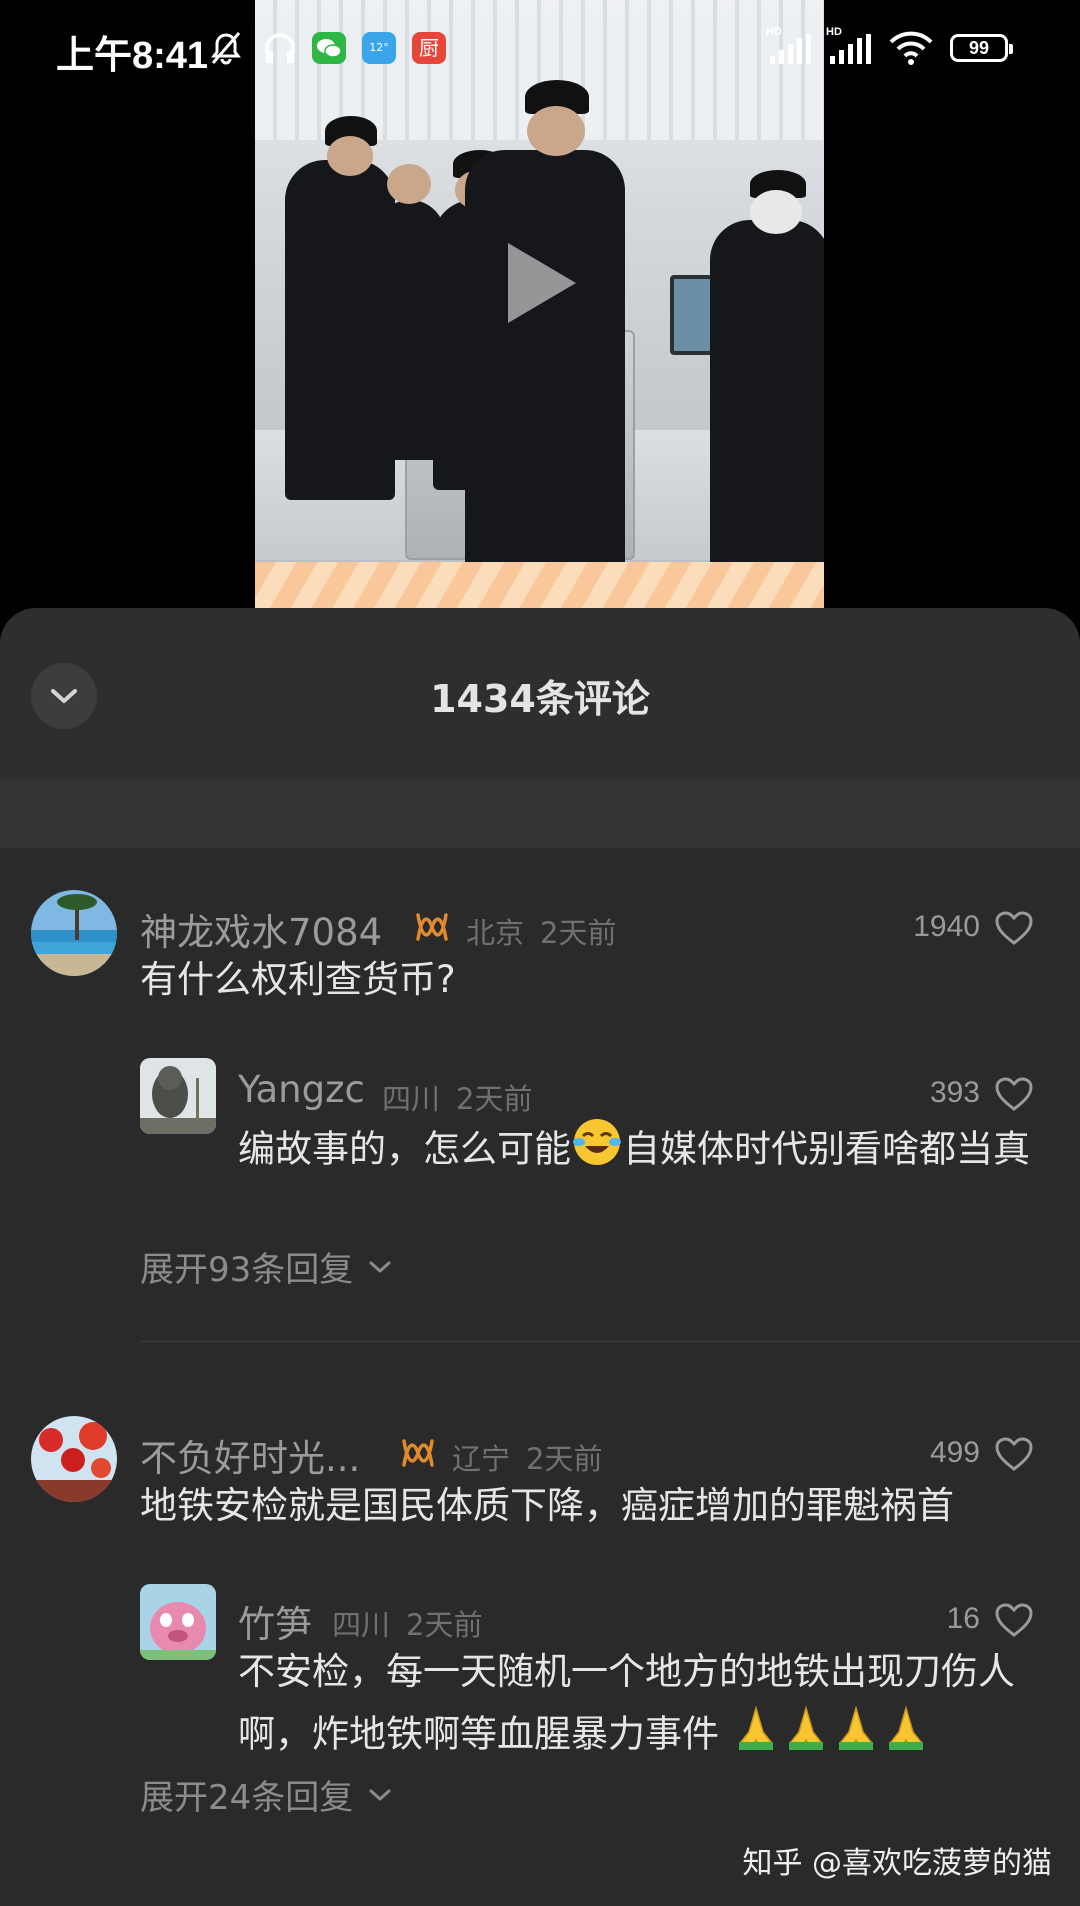 This screenshot has height=1906, width=1080. What do you see at coordinates (540, 699) in the screenshot?
I see `comment-count-title: 1434条评论` at bounding box center [540, 699].